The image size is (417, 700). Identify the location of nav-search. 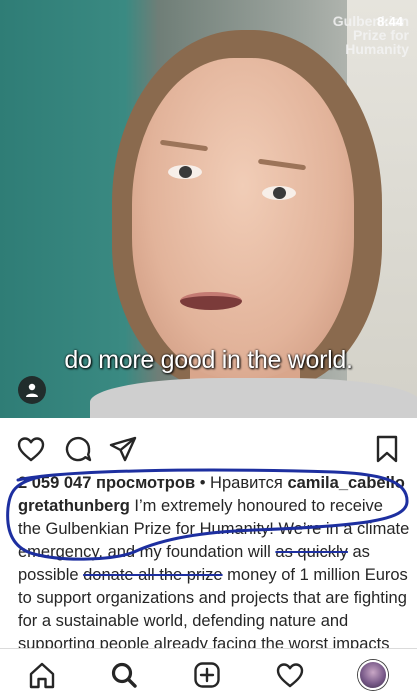
(124, 675).